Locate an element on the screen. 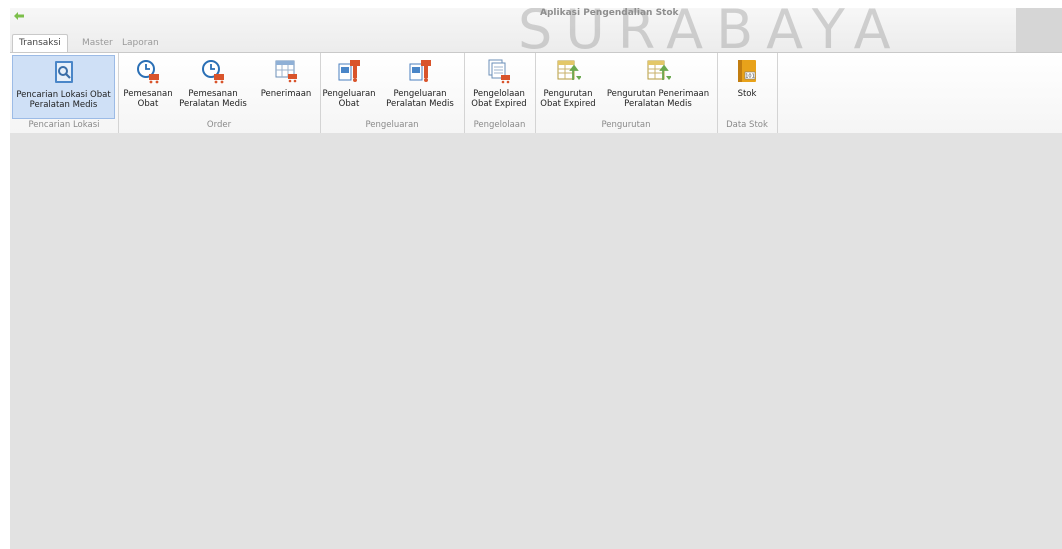 Image resolution: width=1062 pixels, height=549 pixels. stack-cart-icon is located at coordinates (499, 71).